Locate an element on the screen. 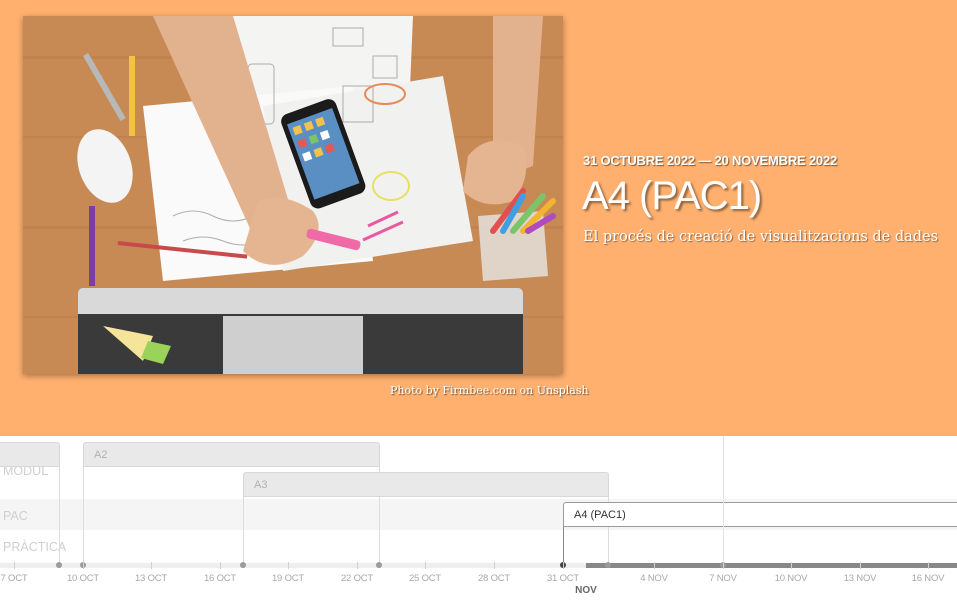 This screenshot has width=957, height=601. timeline-axis-range-highlight is located at coordinates (771, 565).